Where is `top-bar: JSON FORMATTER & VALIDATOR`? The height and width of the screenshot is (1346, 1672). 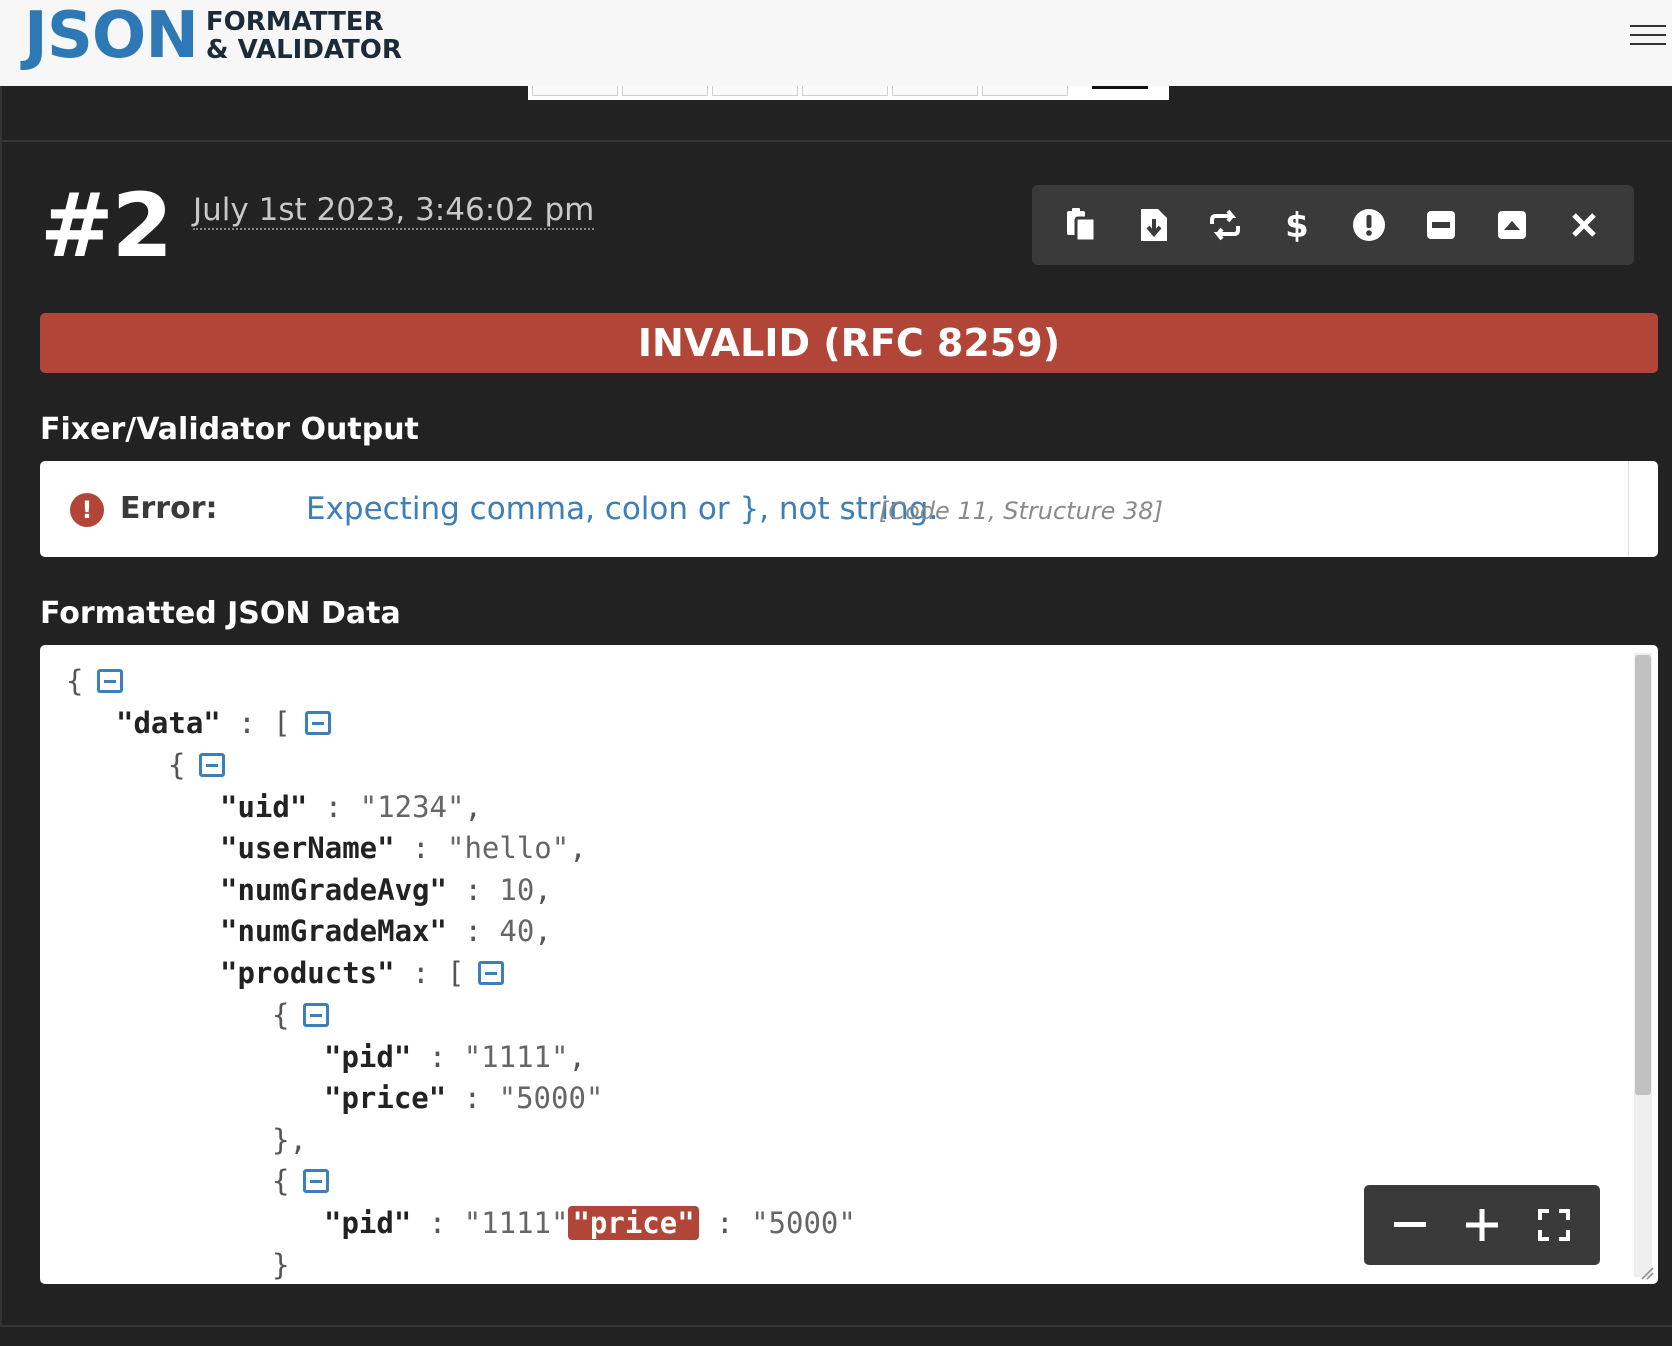 top-bar: JSON FORMATTER & VALIDATOR is located at coordinates (836, 43).